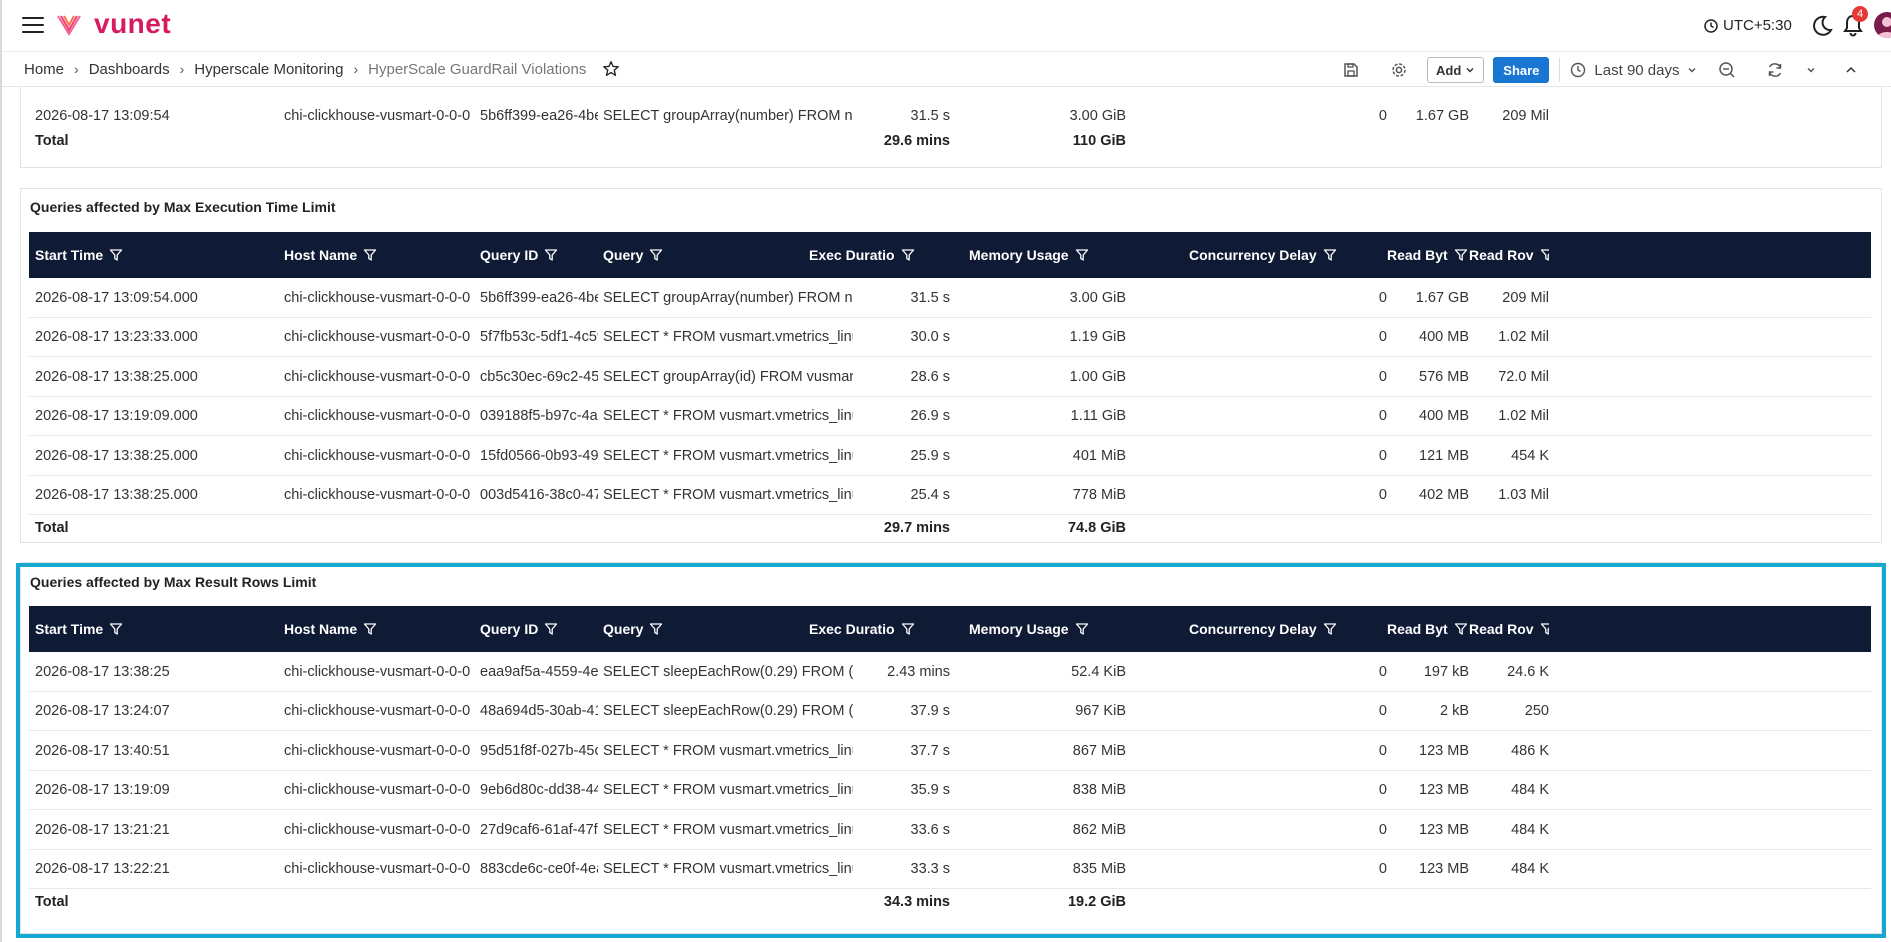 This screenshot has width=1891, height=942. Describe the element at coordinates (1100, 711) in the screenshot. I see `cell-memory-usage: 967 KiB` at that location.